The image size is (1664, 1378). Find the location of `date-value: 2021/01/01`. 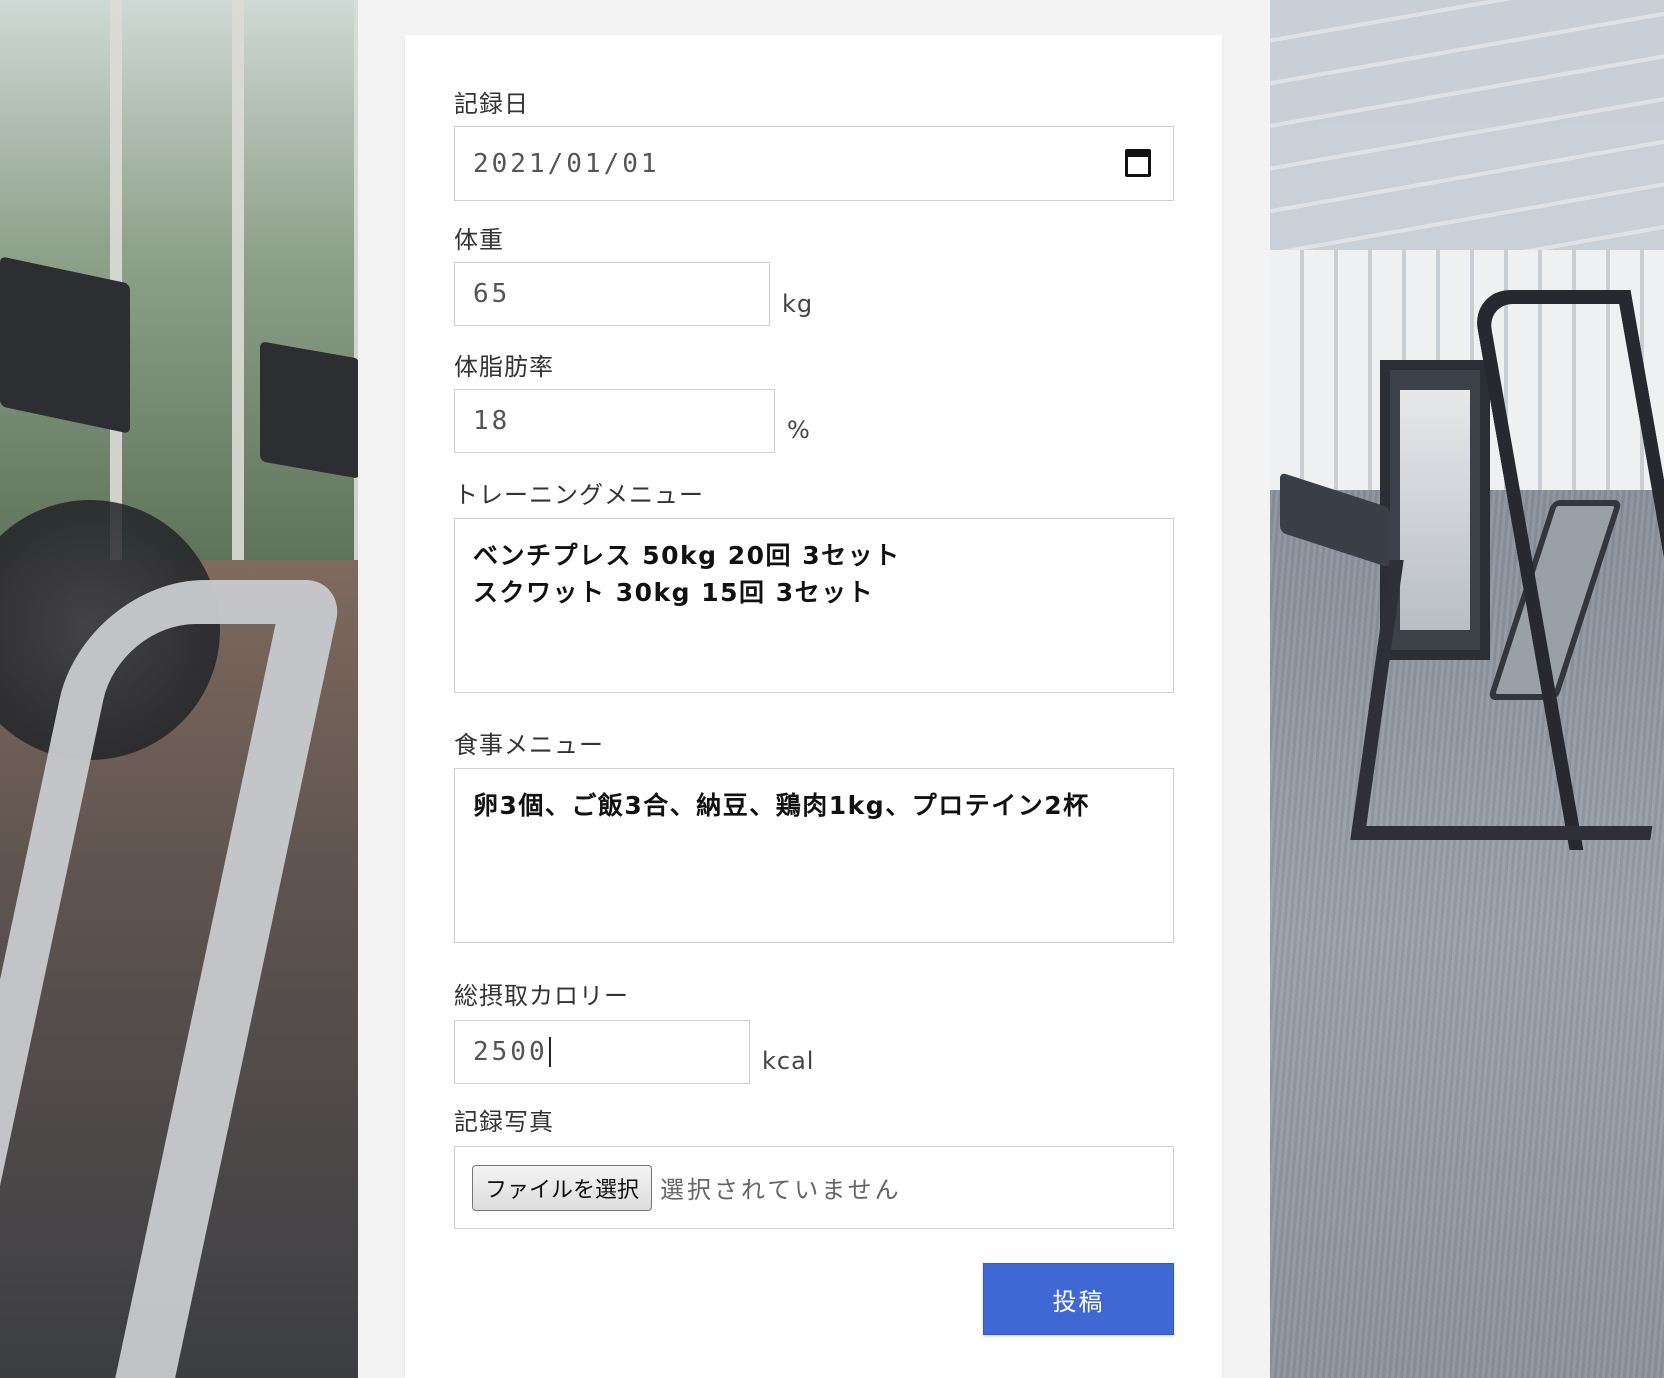

date-value: 2021/01/01 is located at coordinates (566, 163).